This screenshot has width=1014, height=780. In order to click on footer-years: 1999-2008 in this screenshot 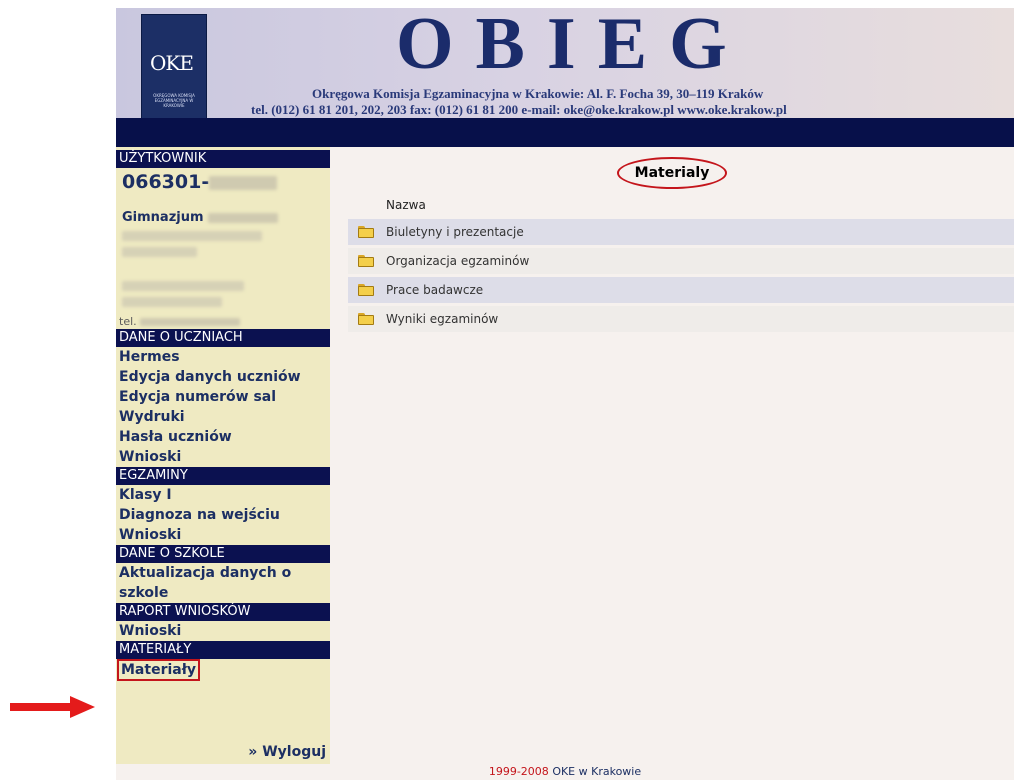, I will do `click(518, 771)`.